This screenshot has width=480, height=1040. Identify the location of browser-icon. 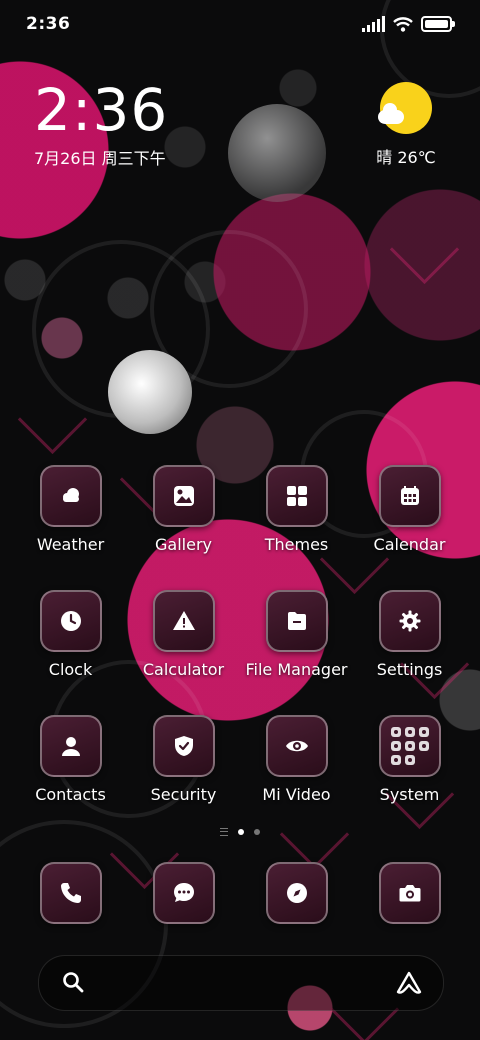
(296, 893).